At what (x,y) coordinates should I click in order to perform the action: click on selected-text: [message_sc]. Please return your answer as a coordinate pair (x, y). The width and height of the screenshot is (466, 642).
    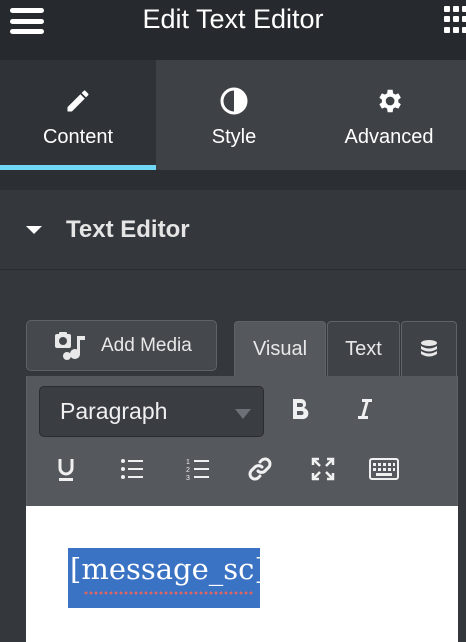
    Looking at the image, I should click on (164, 578).